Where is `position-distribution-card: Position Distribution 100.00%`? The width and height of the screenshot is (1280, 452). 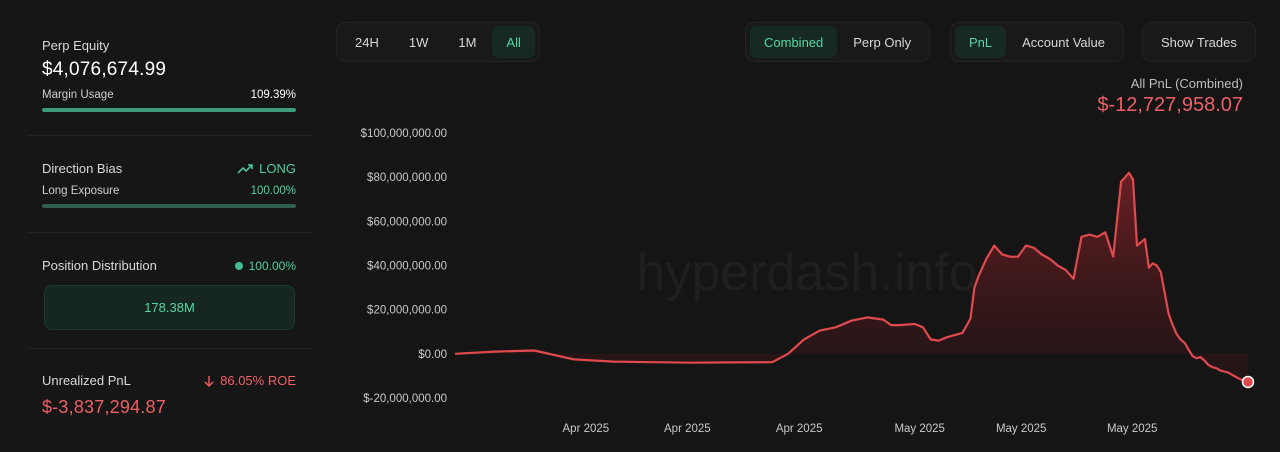
position-distribution-card: Position Distribution 100.00% is located at coordinates (169, 265).